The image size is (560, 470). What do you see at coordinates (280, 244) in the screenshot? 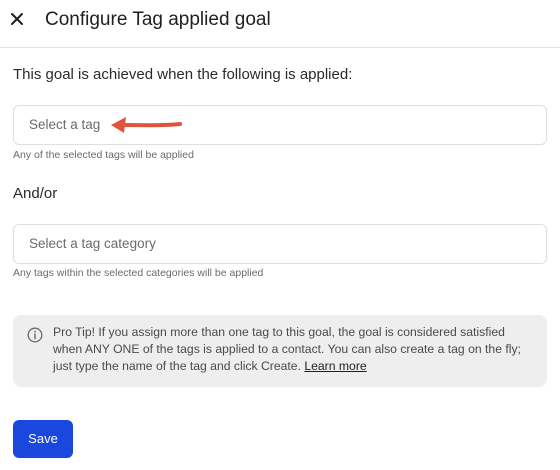
I see `tag-category-select: Select a tag category` at bounding box center [280, 244].